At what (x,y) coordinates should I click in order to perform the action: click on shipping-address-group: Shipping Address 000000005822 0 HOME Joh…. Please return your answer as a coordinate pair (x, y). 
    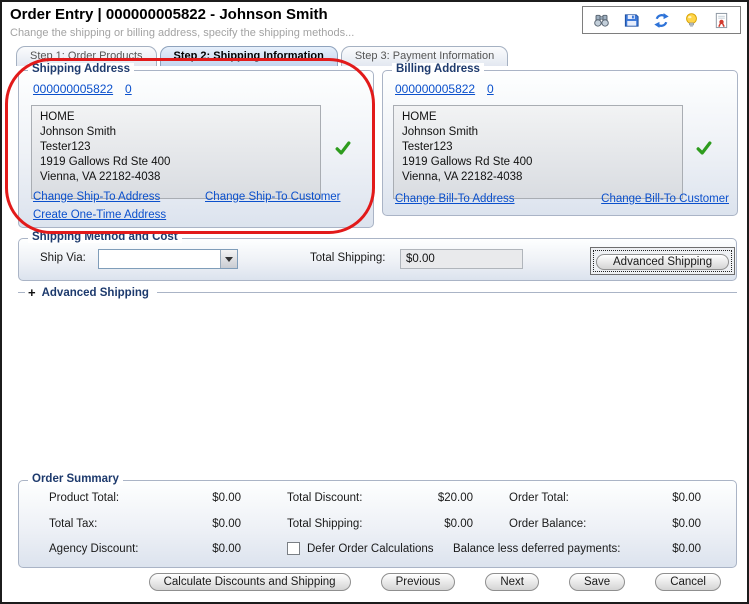
    Looking at the image, I should click on (196, 145).